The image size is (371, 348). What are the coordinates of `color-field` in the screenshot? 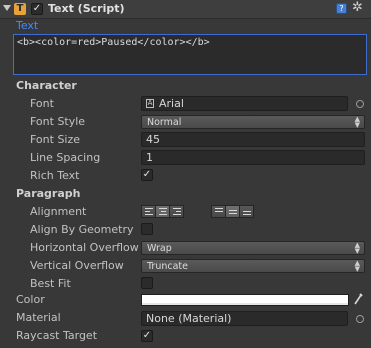 It's located at (245, 300).